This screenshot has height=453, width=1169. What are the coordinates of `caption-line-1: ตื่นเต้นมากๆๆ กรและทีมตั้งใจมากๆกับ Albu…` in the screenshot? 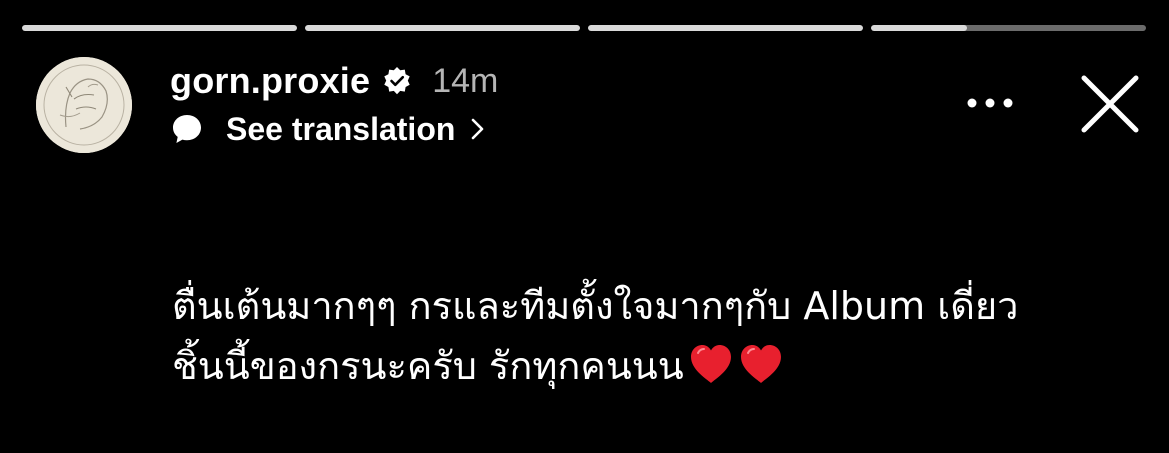 It's located at (595, 306).